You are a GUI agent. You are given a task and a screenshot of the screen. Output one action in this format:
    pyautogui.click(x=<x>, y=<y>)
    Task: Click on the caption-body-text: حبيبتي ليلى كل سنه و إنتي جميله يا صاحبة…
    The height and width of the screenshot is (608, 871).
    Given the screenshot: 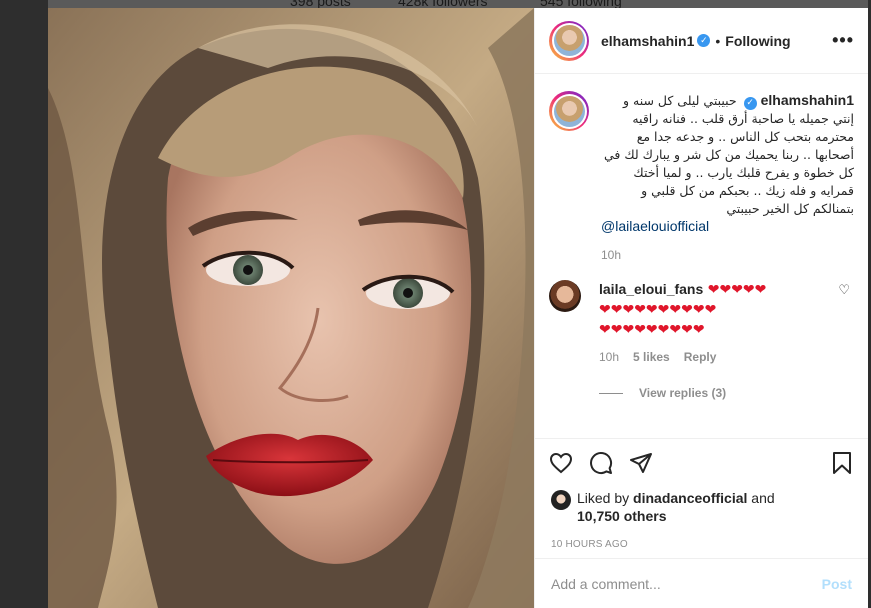 What is the action you would take?
    pyautogui.click(x=728, y=154)
    